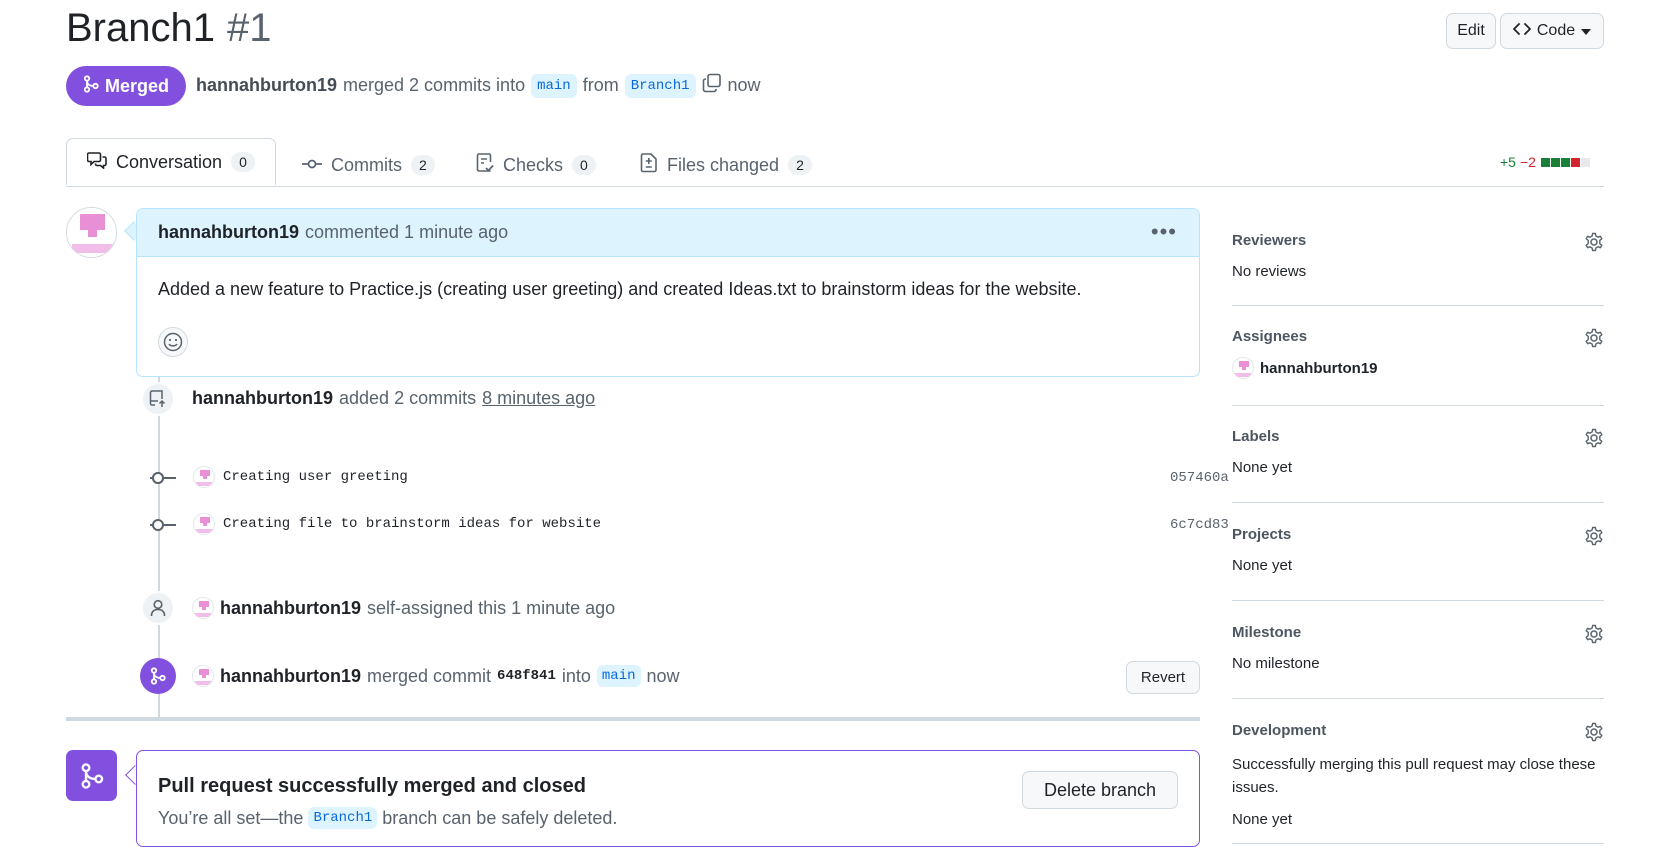  Describe the element at coordinates (423, 165) in the screenshot. I see `tab-commits-count: 2` at that location.